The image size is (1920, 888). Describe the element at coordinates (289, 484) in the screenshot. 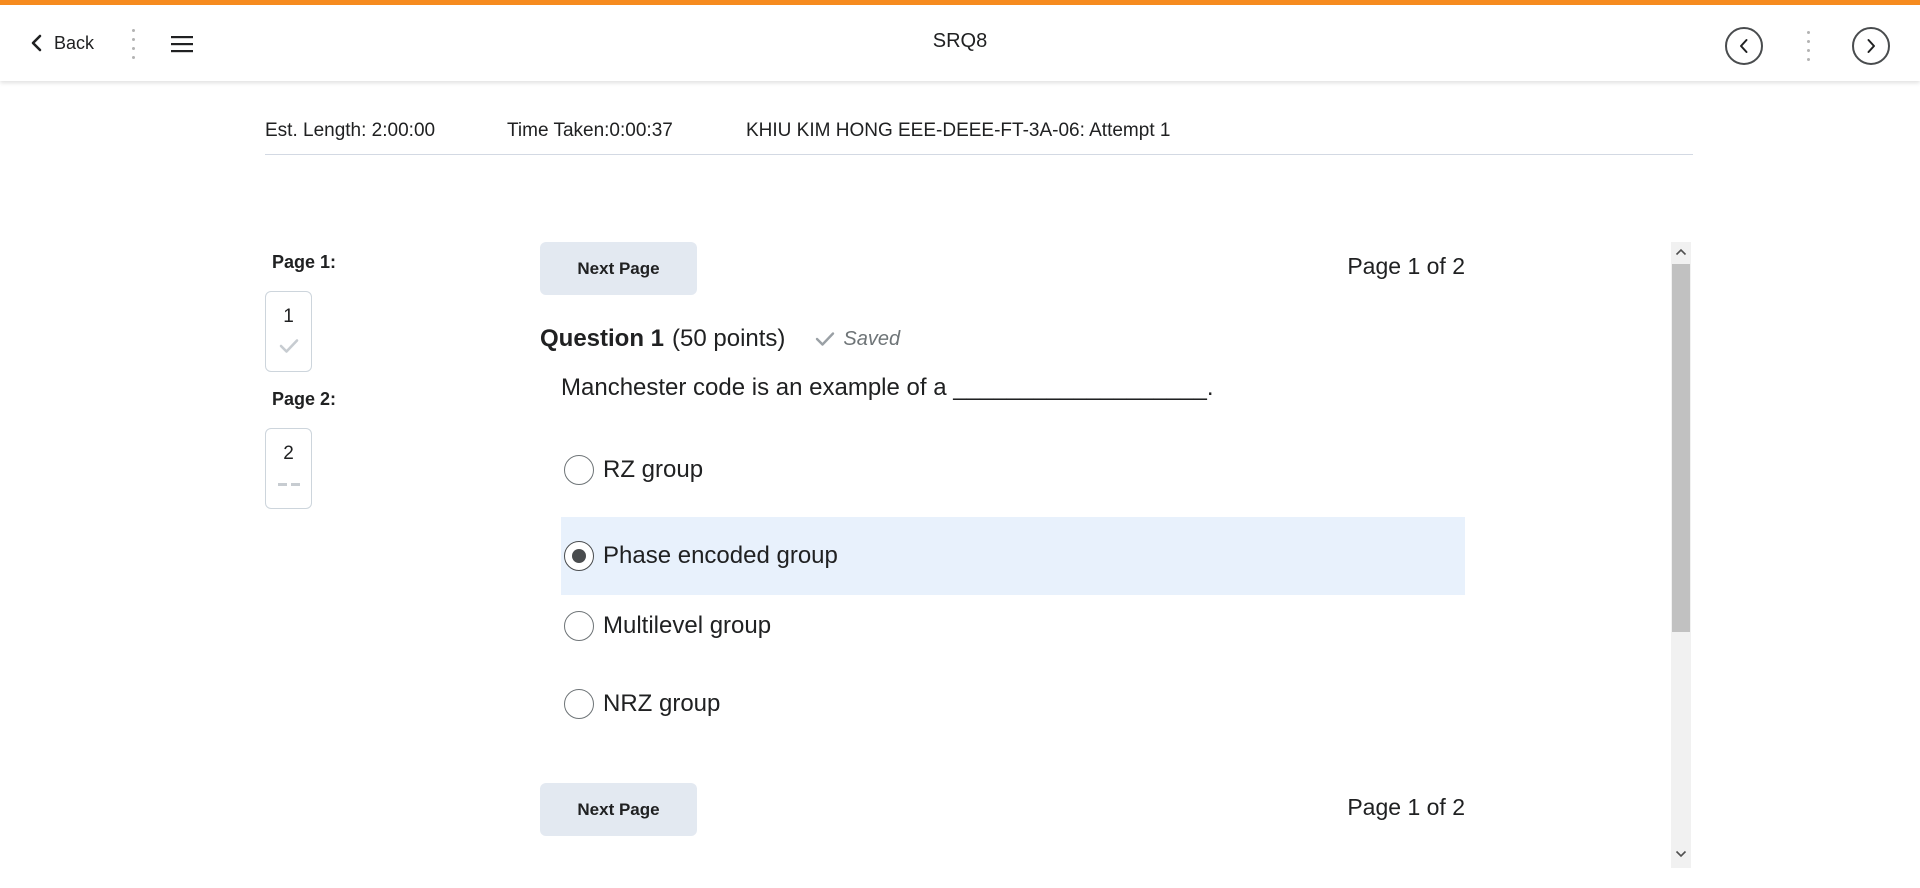

I see `dash-icon` at that location.